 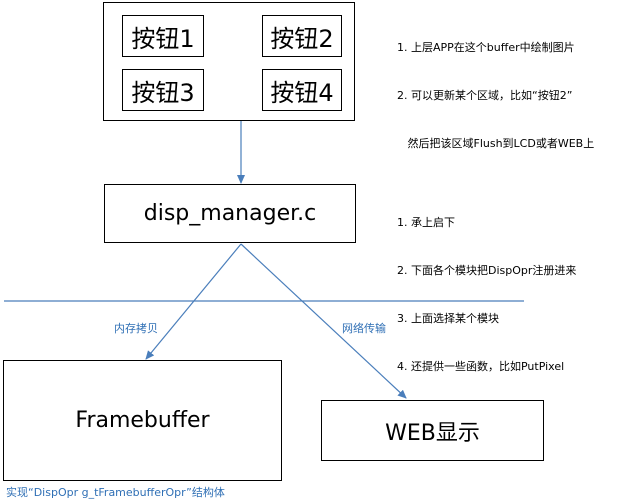 What do you see at coordinates (481, 366) in the screenshot?
I see `disp-note-line: 4. 还提供一些函数，比如PutPixel` at bounding box center [481, 366].